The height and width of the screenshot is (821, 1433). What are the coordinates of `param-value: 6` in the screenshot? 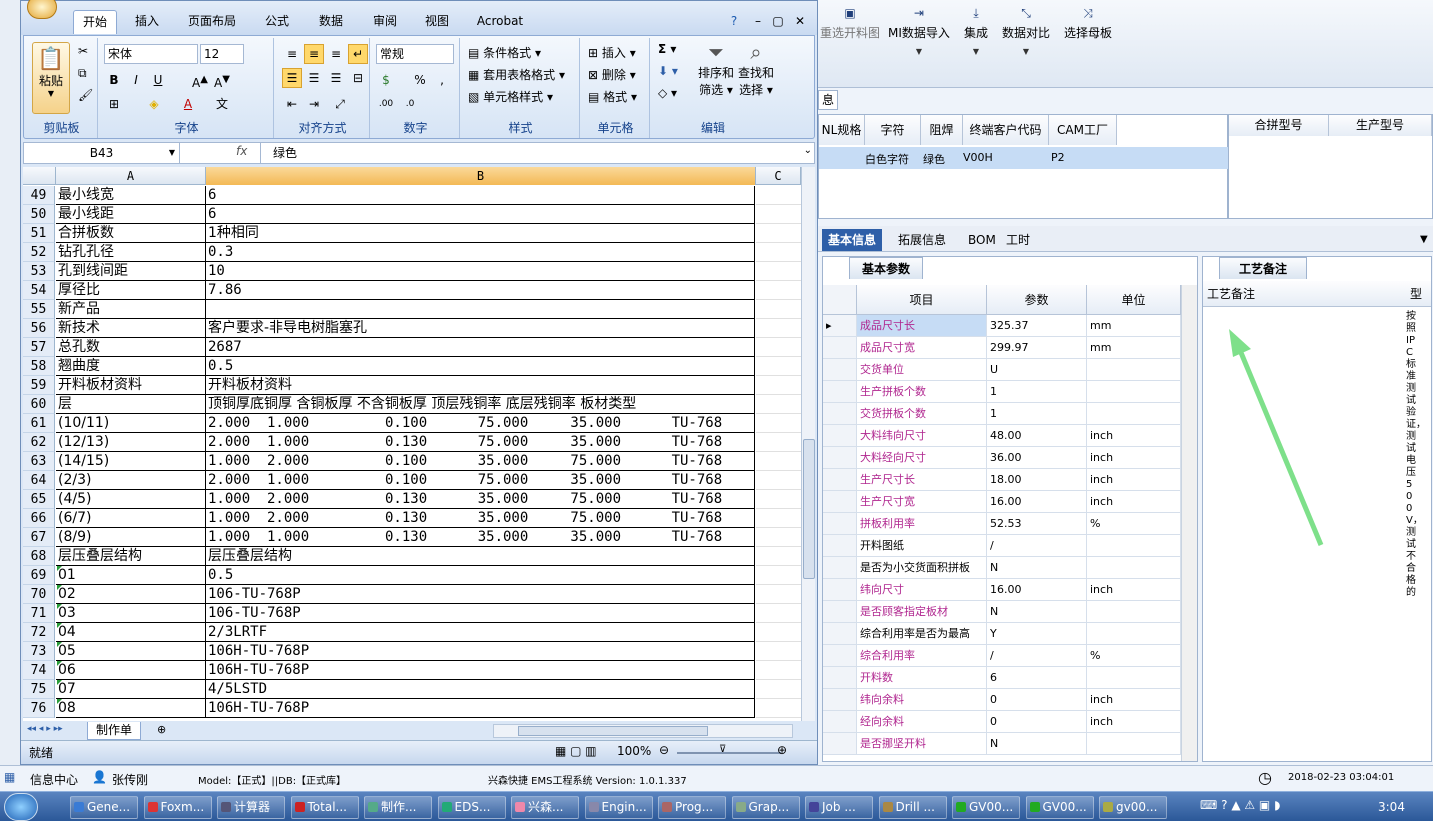 It's located at (1037, 677).